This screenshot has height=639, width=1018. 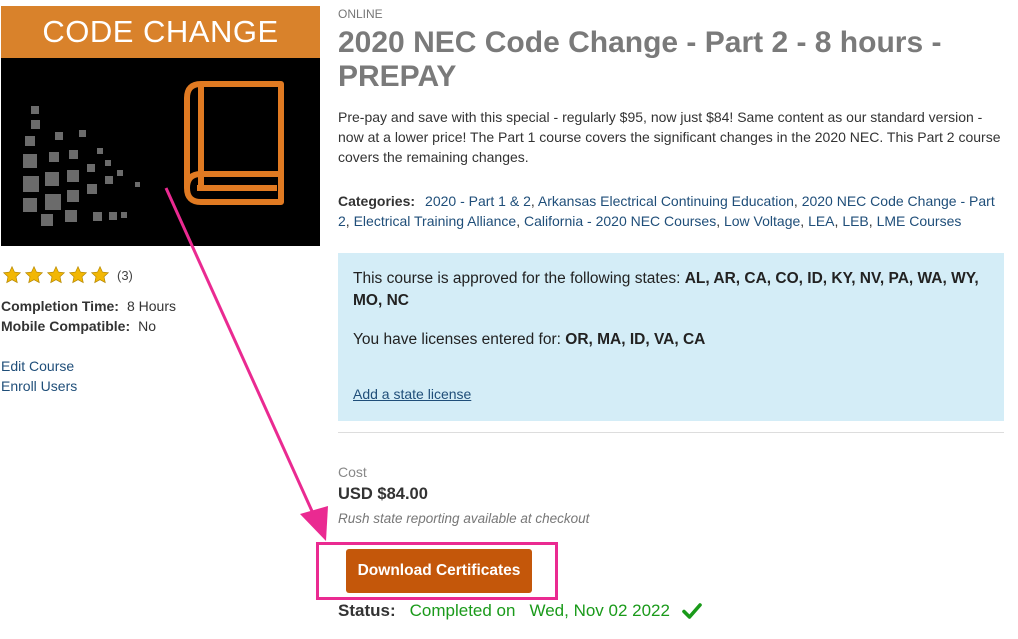 What do you see at coordinates (383, 494) in the screenshot?
I see `cost-value: USD $84.00` at bounding box center [383, 494].